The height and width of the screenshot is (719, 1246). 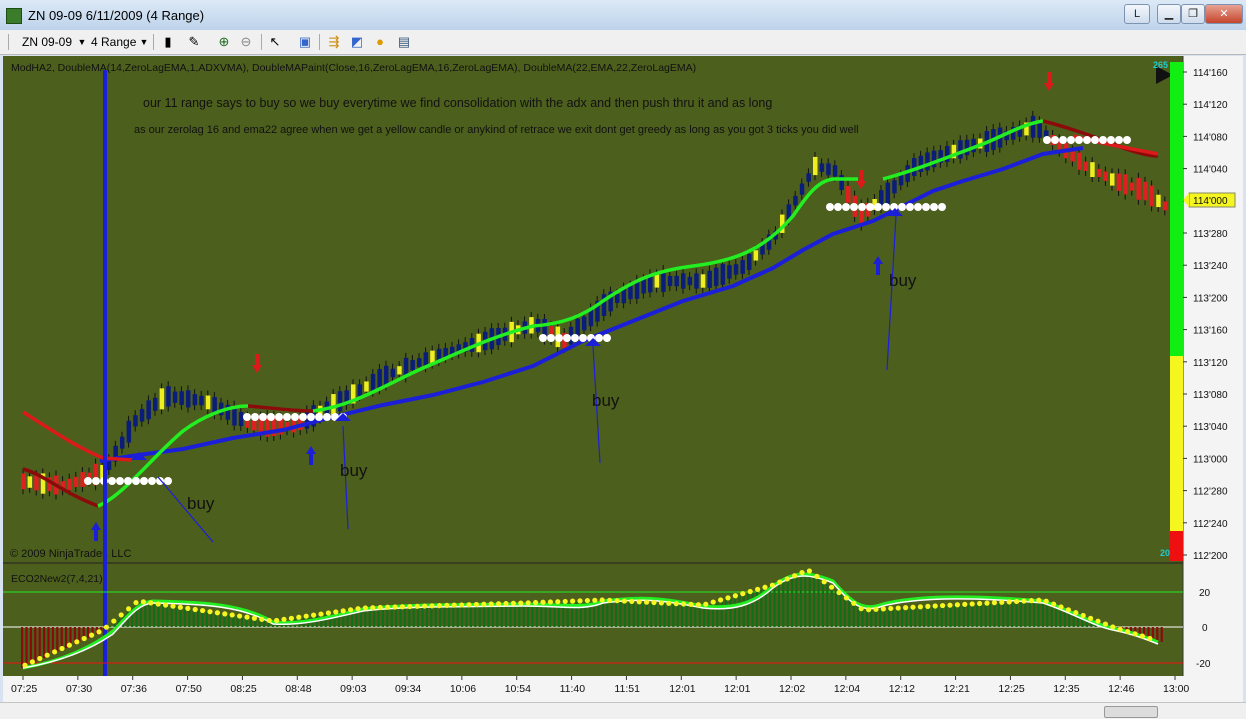 What do you see at coordinates (1169, 14) in the screenshot?
I see `minimize-button: ▁` at bounding box center [1169, 14].